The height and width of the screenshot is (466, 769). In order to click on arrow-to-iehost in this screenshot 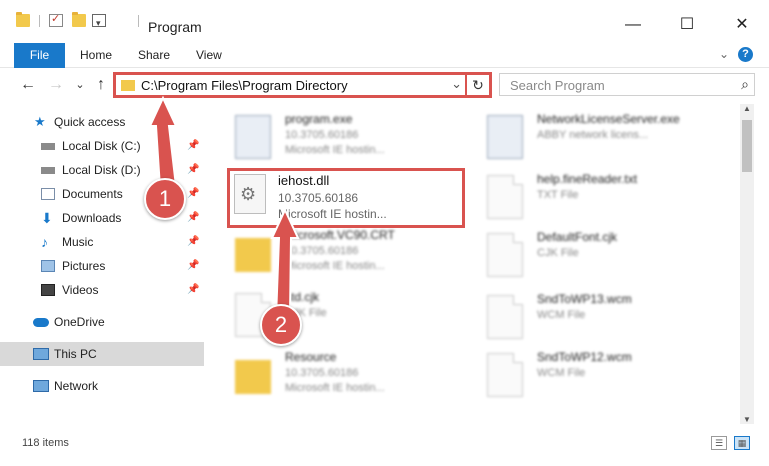, I will do `click(285, 263)`.